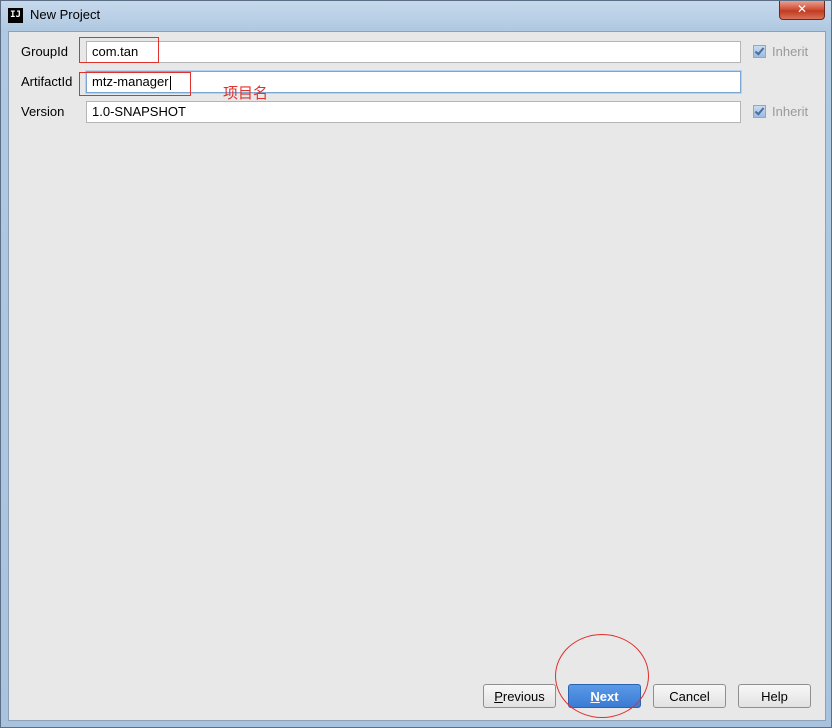 Image resolution: width=832 pixels, height=728 pixels. Describe the element at coordinates (130, 81) in the screenshot. I see `artifact-id-value: mtz-manager` at that location.